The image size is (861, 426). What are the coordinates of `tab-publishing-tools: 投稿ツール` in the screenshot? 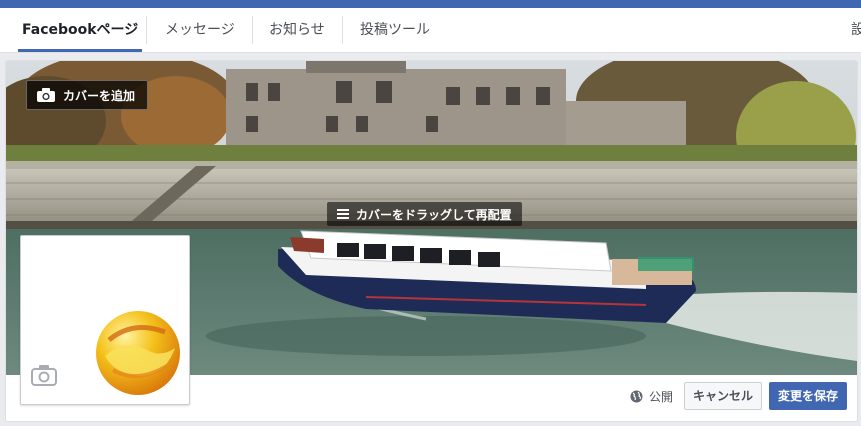 It's located at (395, 30).